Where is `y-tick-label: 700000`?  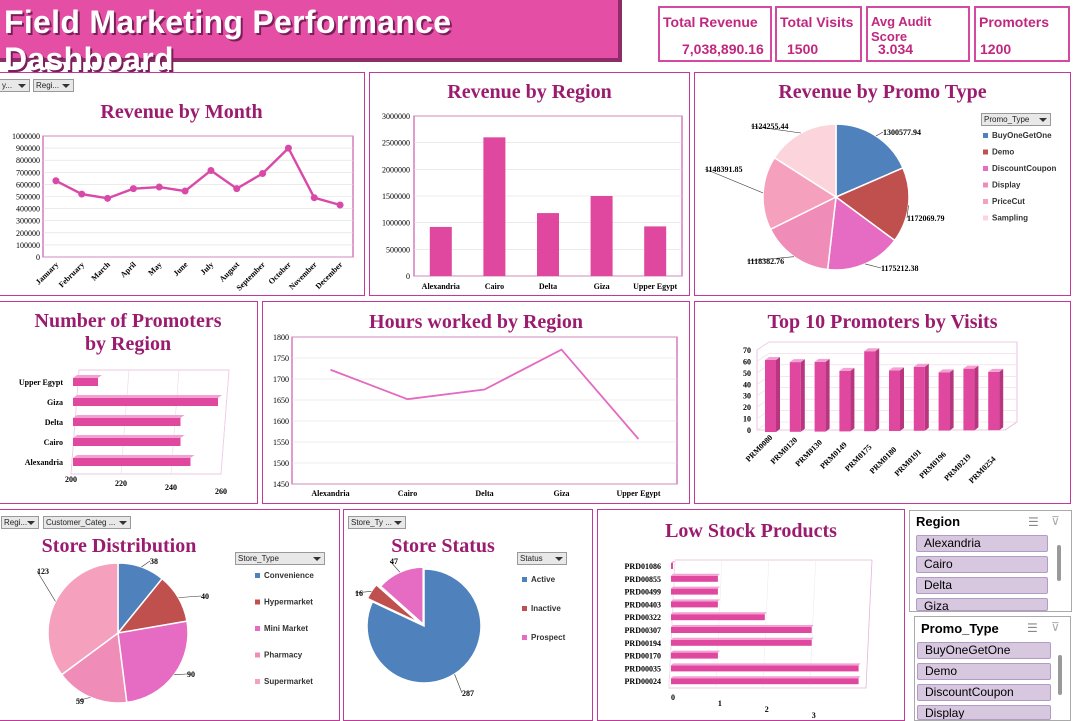 y-tick-label: 700000 is located at coordinates (28, 172).